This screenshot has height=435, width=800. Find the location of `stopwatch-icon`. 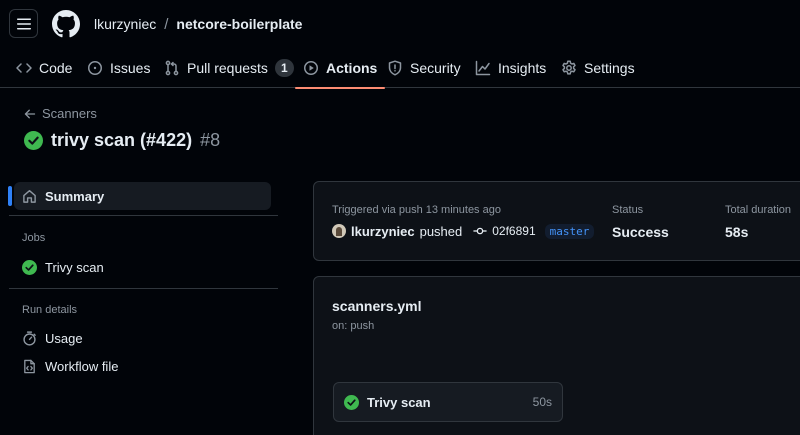

stopwatch-icon is located at coordinates (29, 338).